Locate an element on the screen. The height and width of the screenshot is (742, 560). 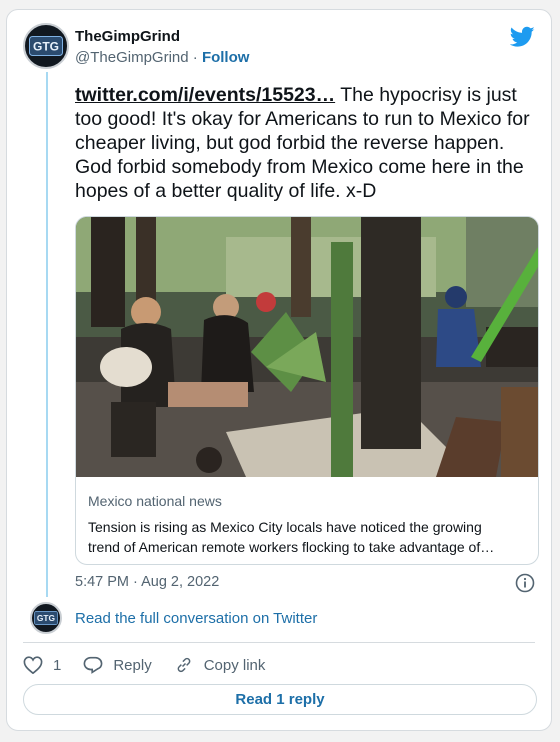
info-icon is located at coordinates (525, 583).